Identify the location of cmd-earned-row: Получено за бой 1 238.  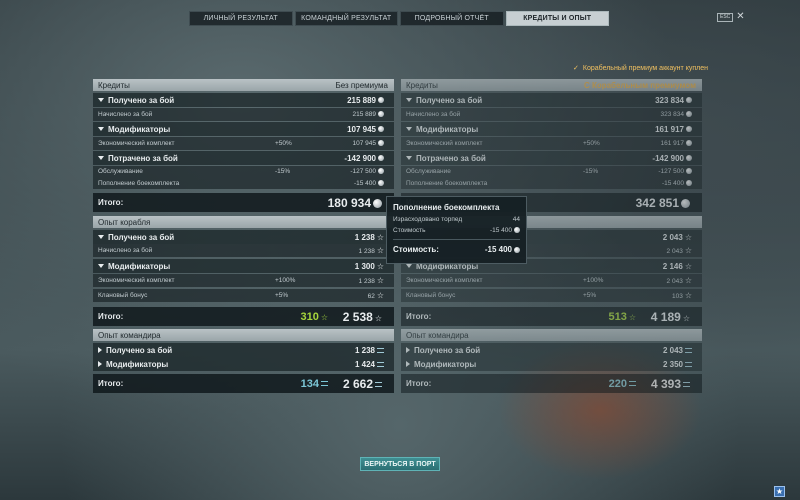
(243, 350).